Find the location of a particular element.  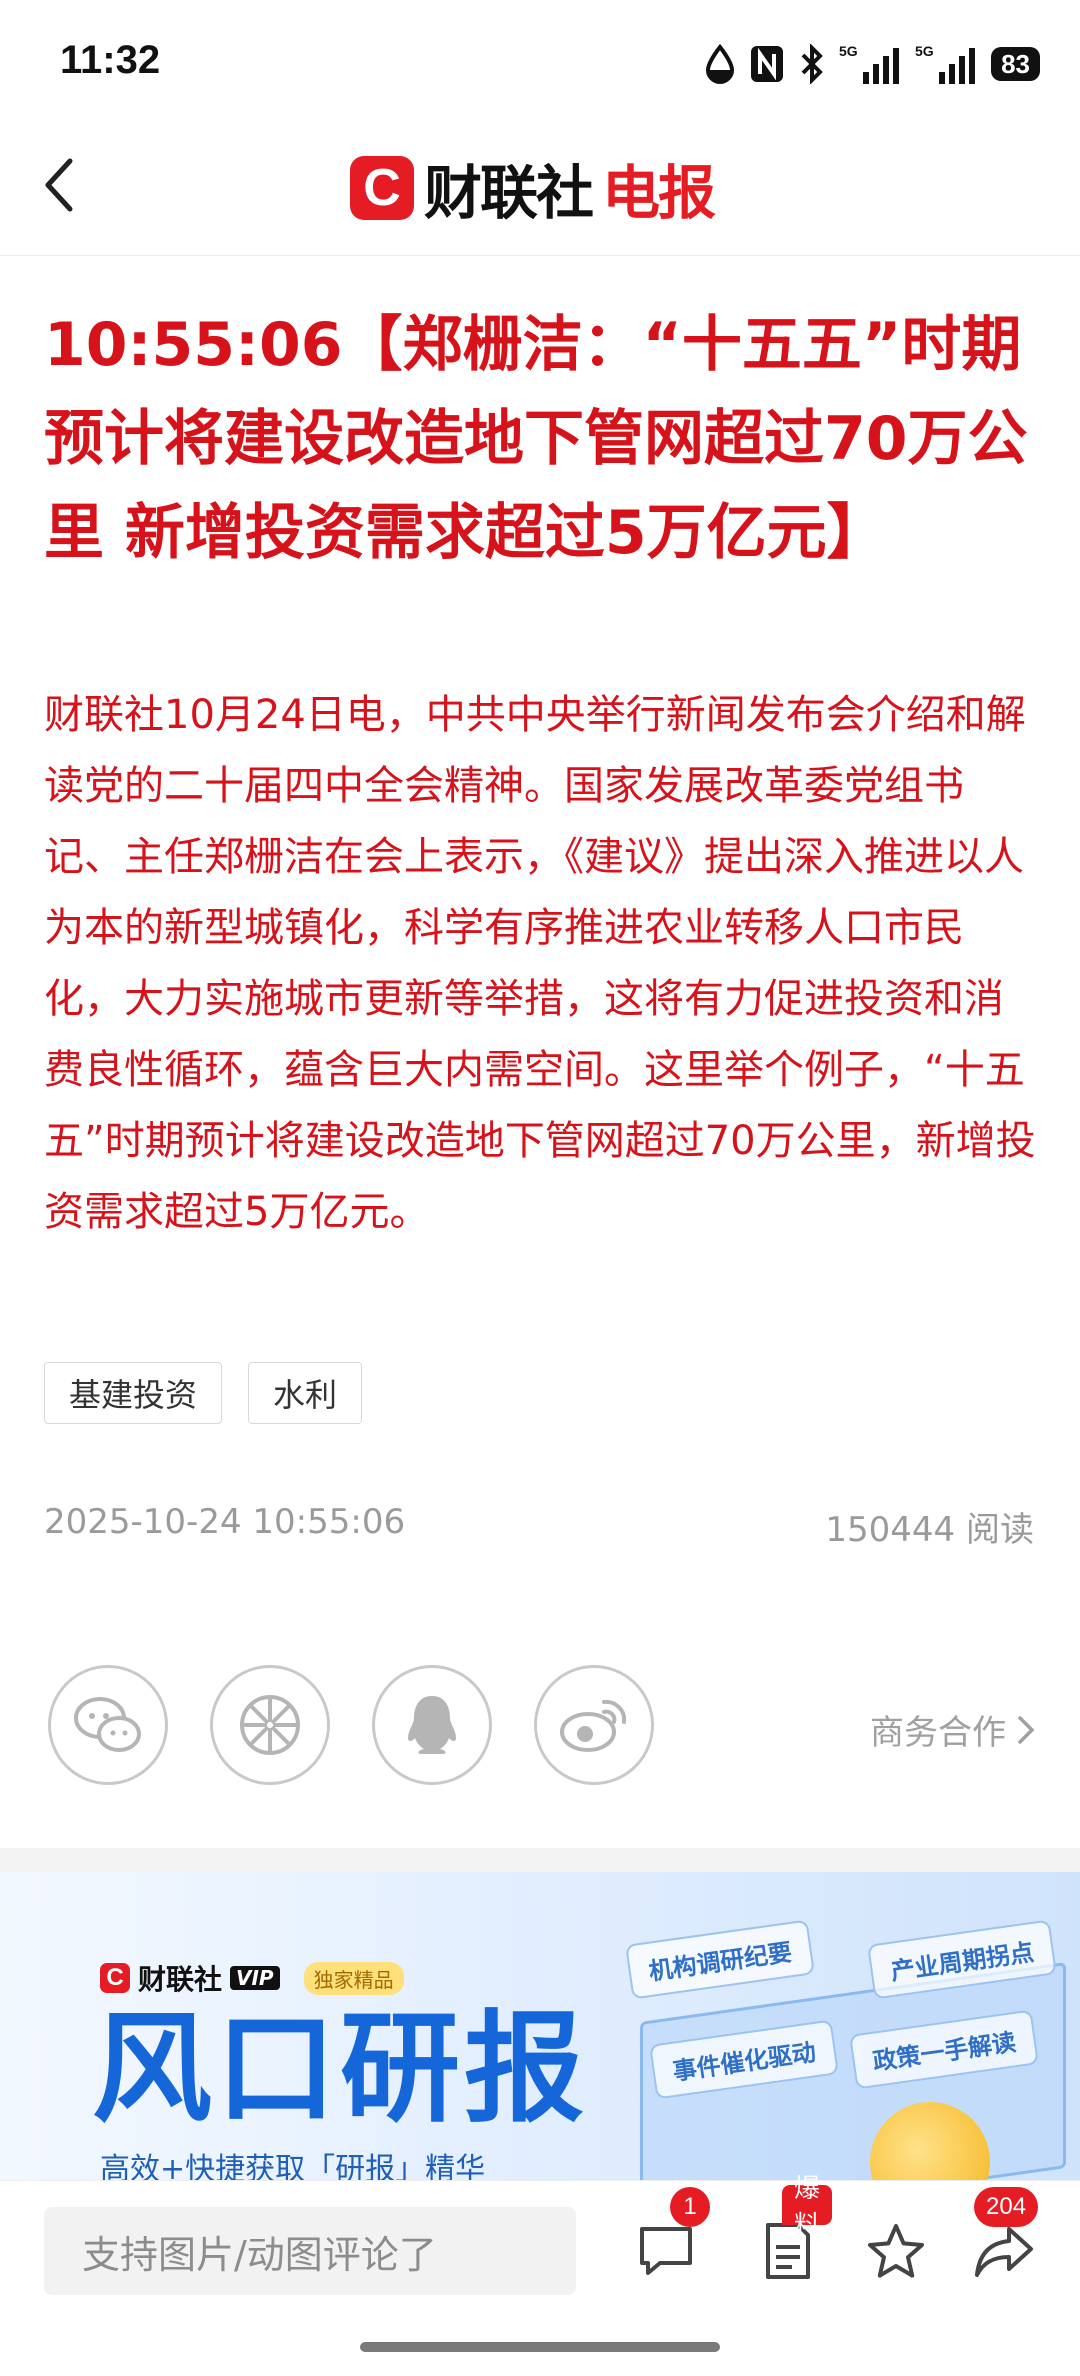

logo-text-brand: 财联社 is located at coordinates (509, 193).